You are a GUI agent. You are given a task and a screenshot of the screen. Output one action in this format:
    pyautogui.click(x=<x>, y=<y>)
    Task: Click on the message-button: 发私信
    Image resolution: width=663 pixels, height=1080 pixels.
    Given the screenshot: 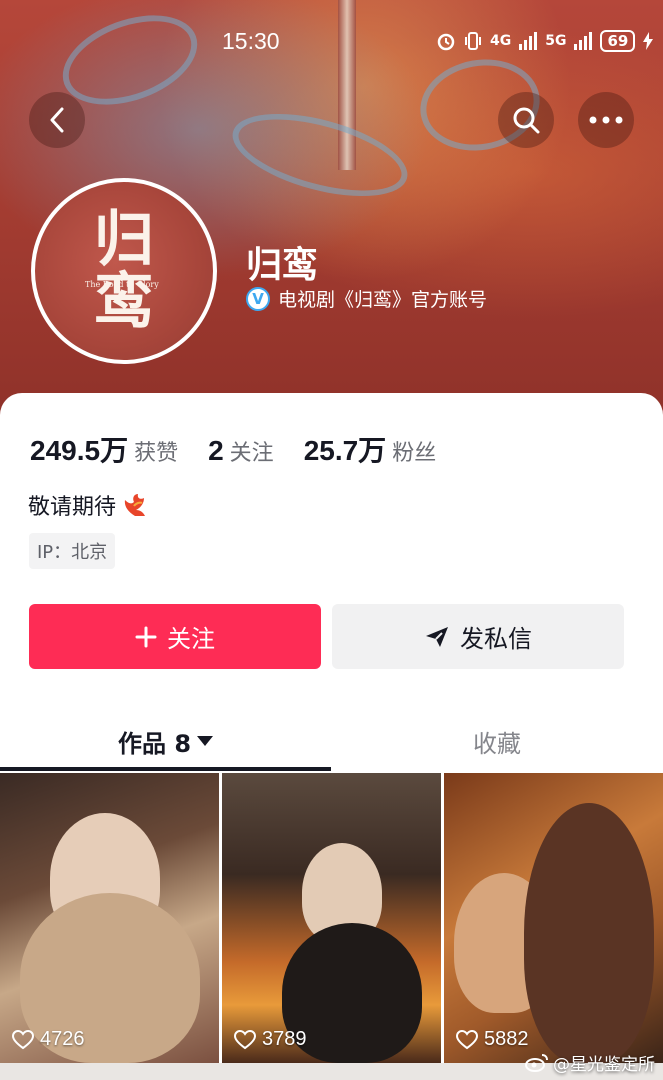 What is the action you would take?
    pyautogui.click(x=478, y=636)
    